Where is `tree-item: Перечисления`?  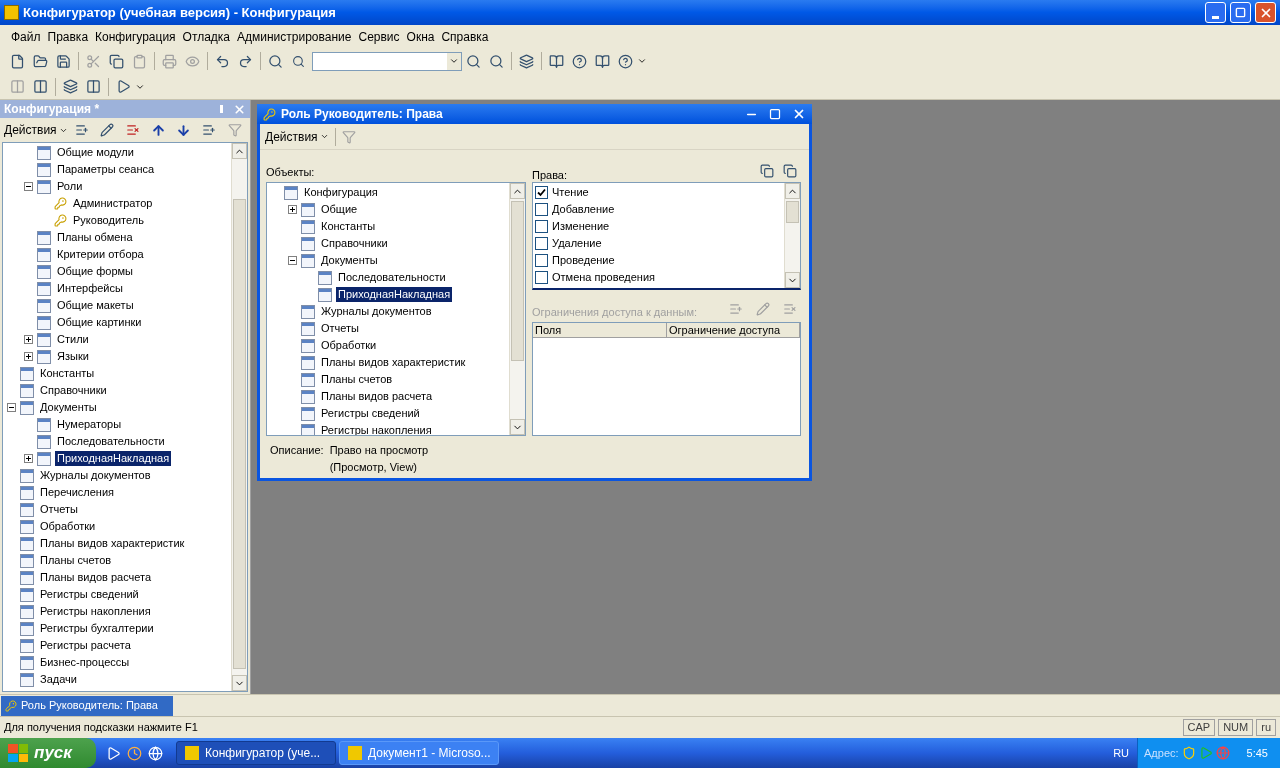
tree-item: Перечисления is located at coordinates (77, 492).